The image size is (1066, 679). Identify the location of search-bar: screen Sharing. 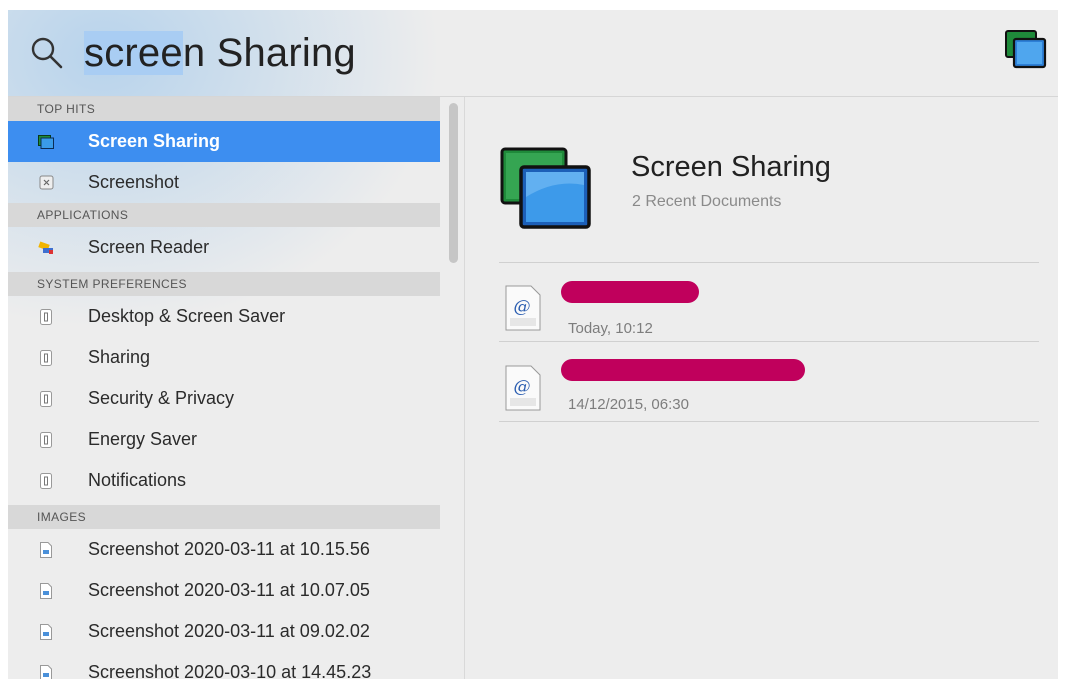
(533, 53).